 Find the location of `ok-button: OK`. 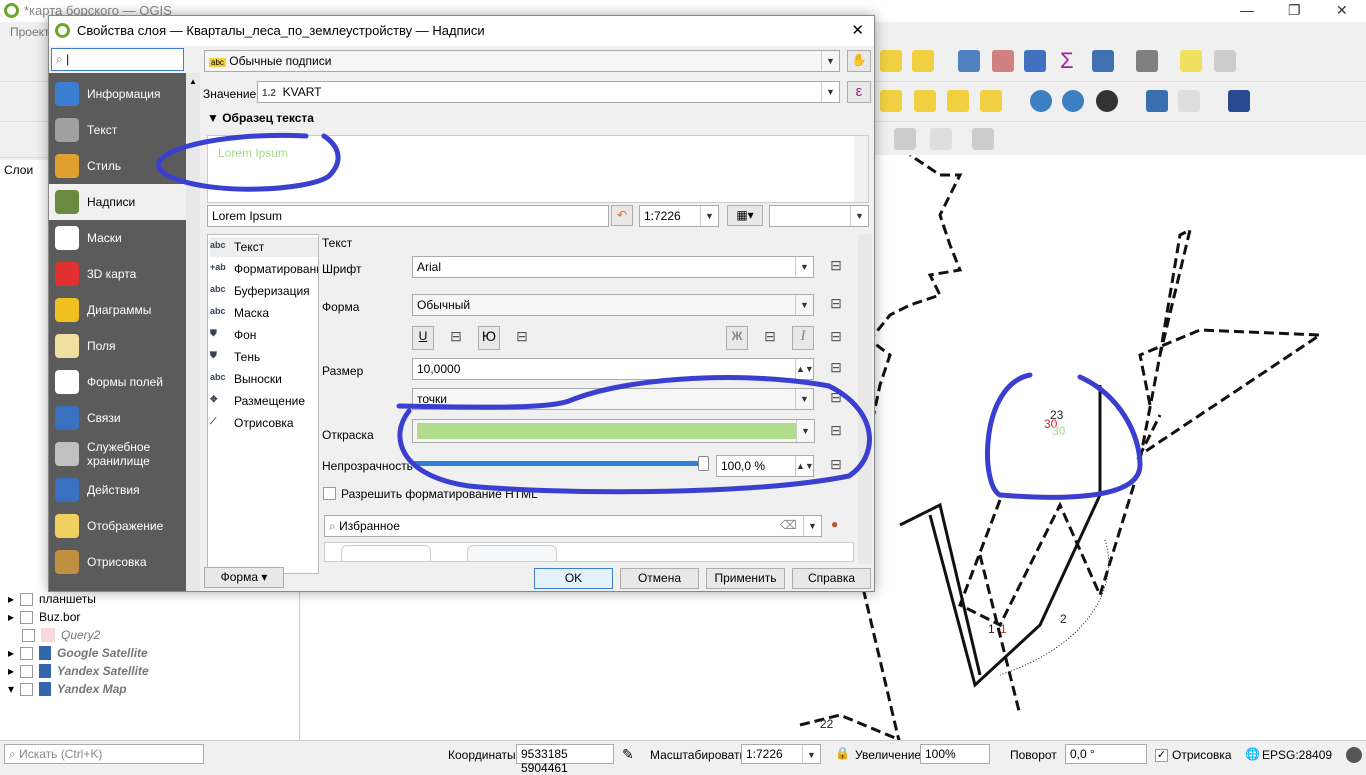

ok-button: OK is located at coordinates (573, 578).